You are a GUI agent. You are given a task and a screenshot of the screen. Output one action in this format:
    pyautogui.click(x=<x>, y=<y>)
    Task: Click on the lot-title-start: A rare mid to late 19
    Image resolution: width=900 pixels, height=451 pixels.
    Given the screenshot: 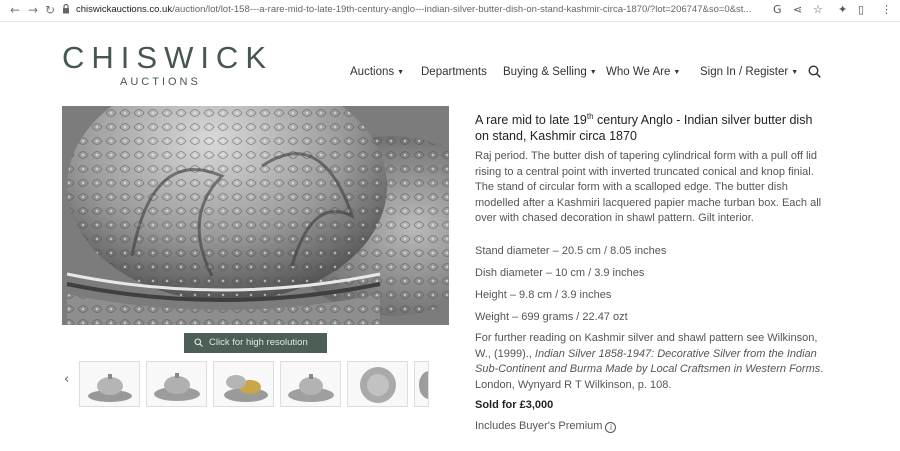 What is the action you would take?
    pyautogui.click(x=531, y=120)
    